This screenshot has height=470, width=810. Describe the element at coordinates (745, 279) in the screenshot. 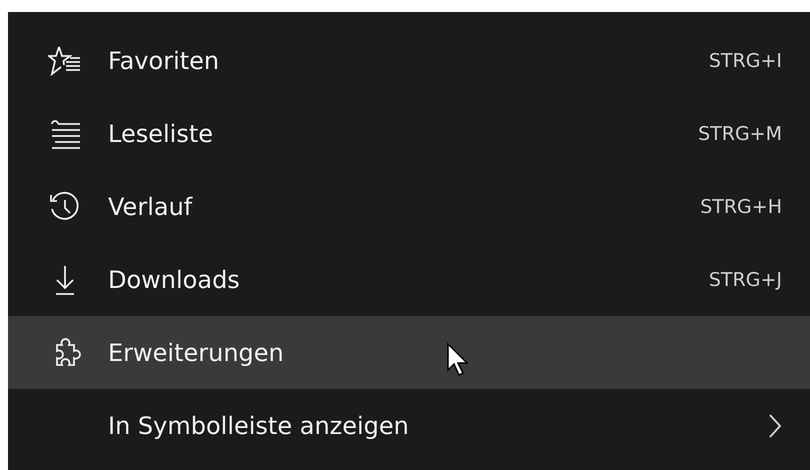

I see `shortcut-label: STRG+J` at that location.